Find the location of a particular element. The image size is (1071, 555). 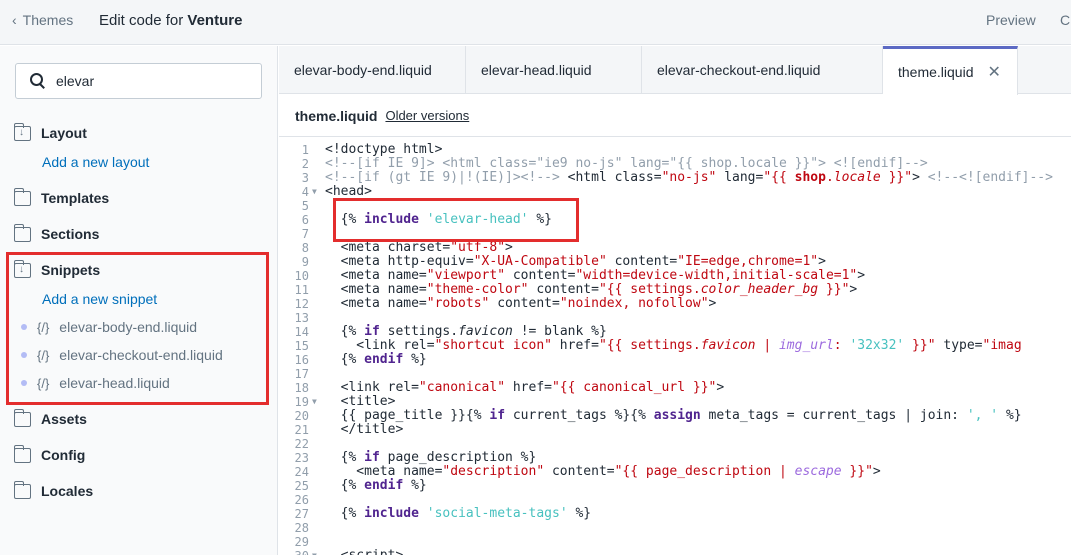

close-icon: ✕ is located at coordinates (994, 72).